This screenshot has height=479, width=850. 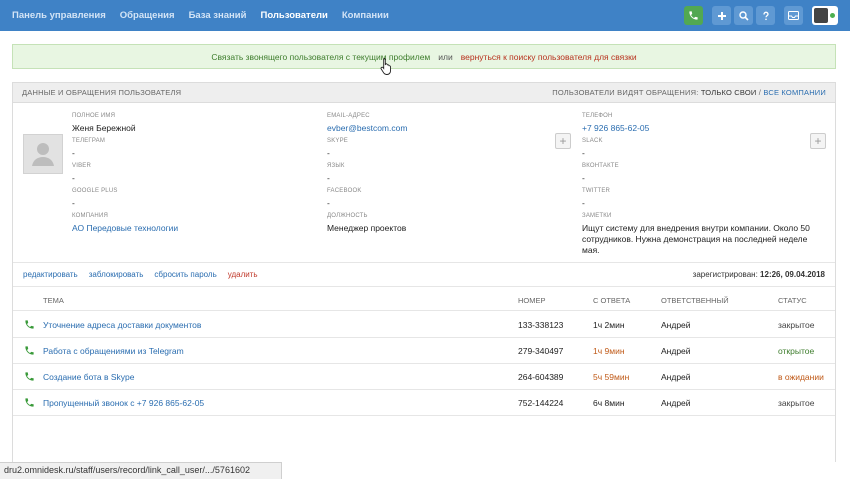 What do you see at coordinates (367, 223) in the screenshot?
I see `field-position: Должность Менеджер проектов` at bounding box center [367, 223].